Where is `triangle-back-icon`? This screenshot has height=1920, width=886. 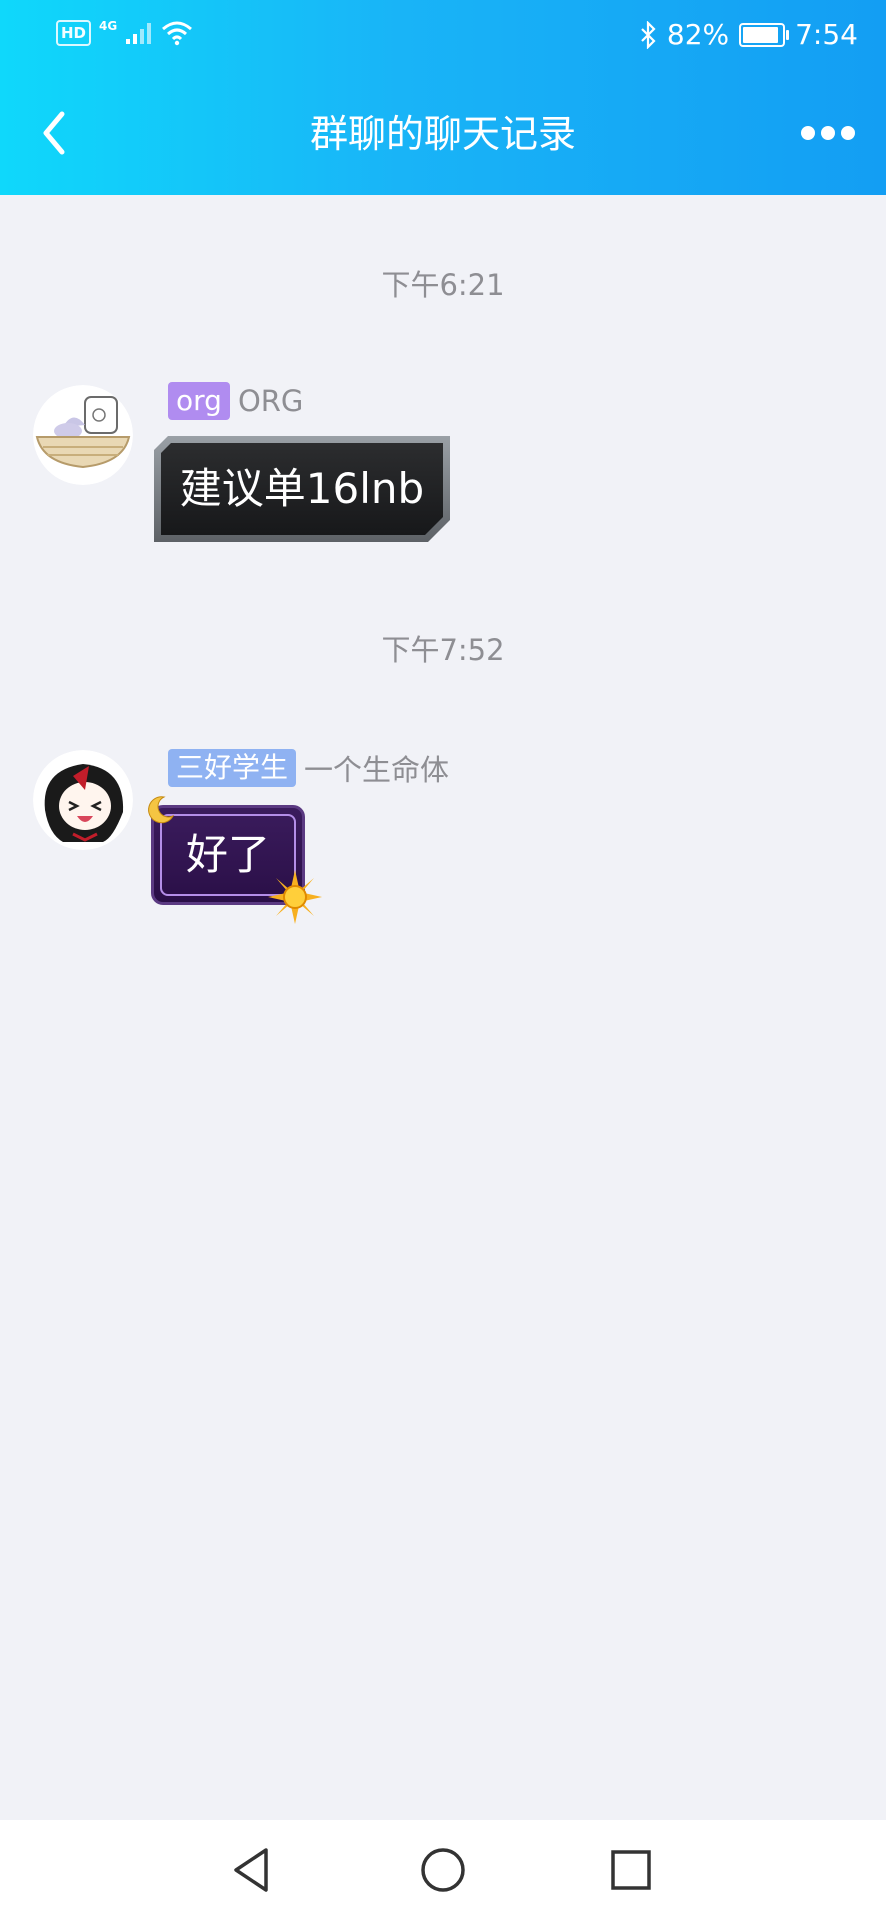
triangle-back-icon is located at coordinates (251, 1870).